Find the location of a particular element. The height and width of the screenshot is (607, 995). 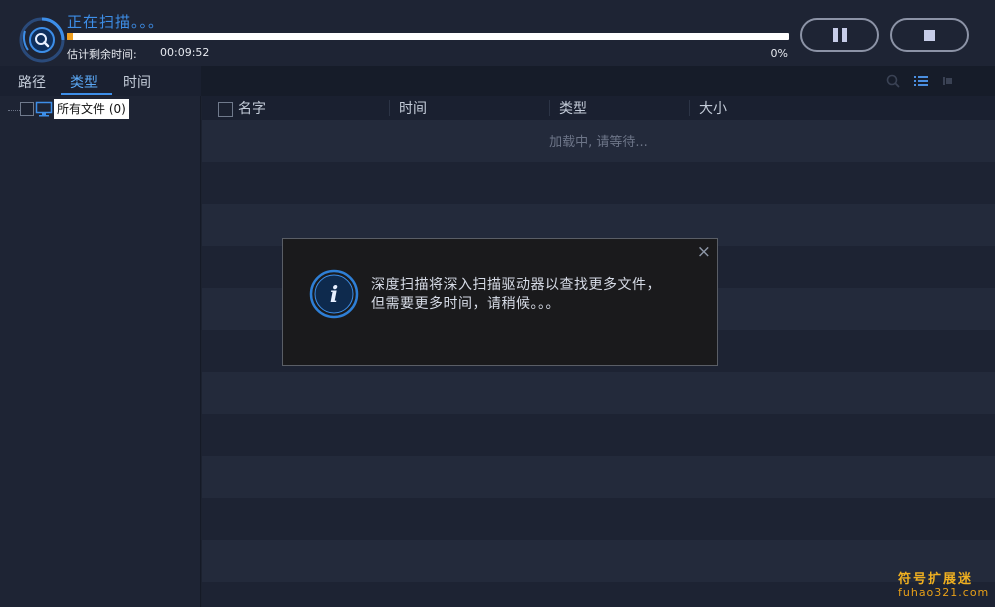

column-type: 类型 is located at coordinates (573, 108).